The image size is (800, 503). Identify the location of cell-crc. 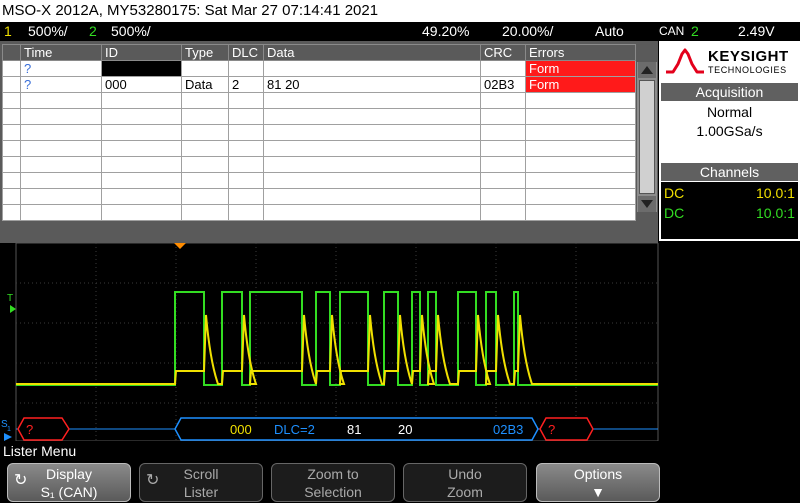
(503, 68).